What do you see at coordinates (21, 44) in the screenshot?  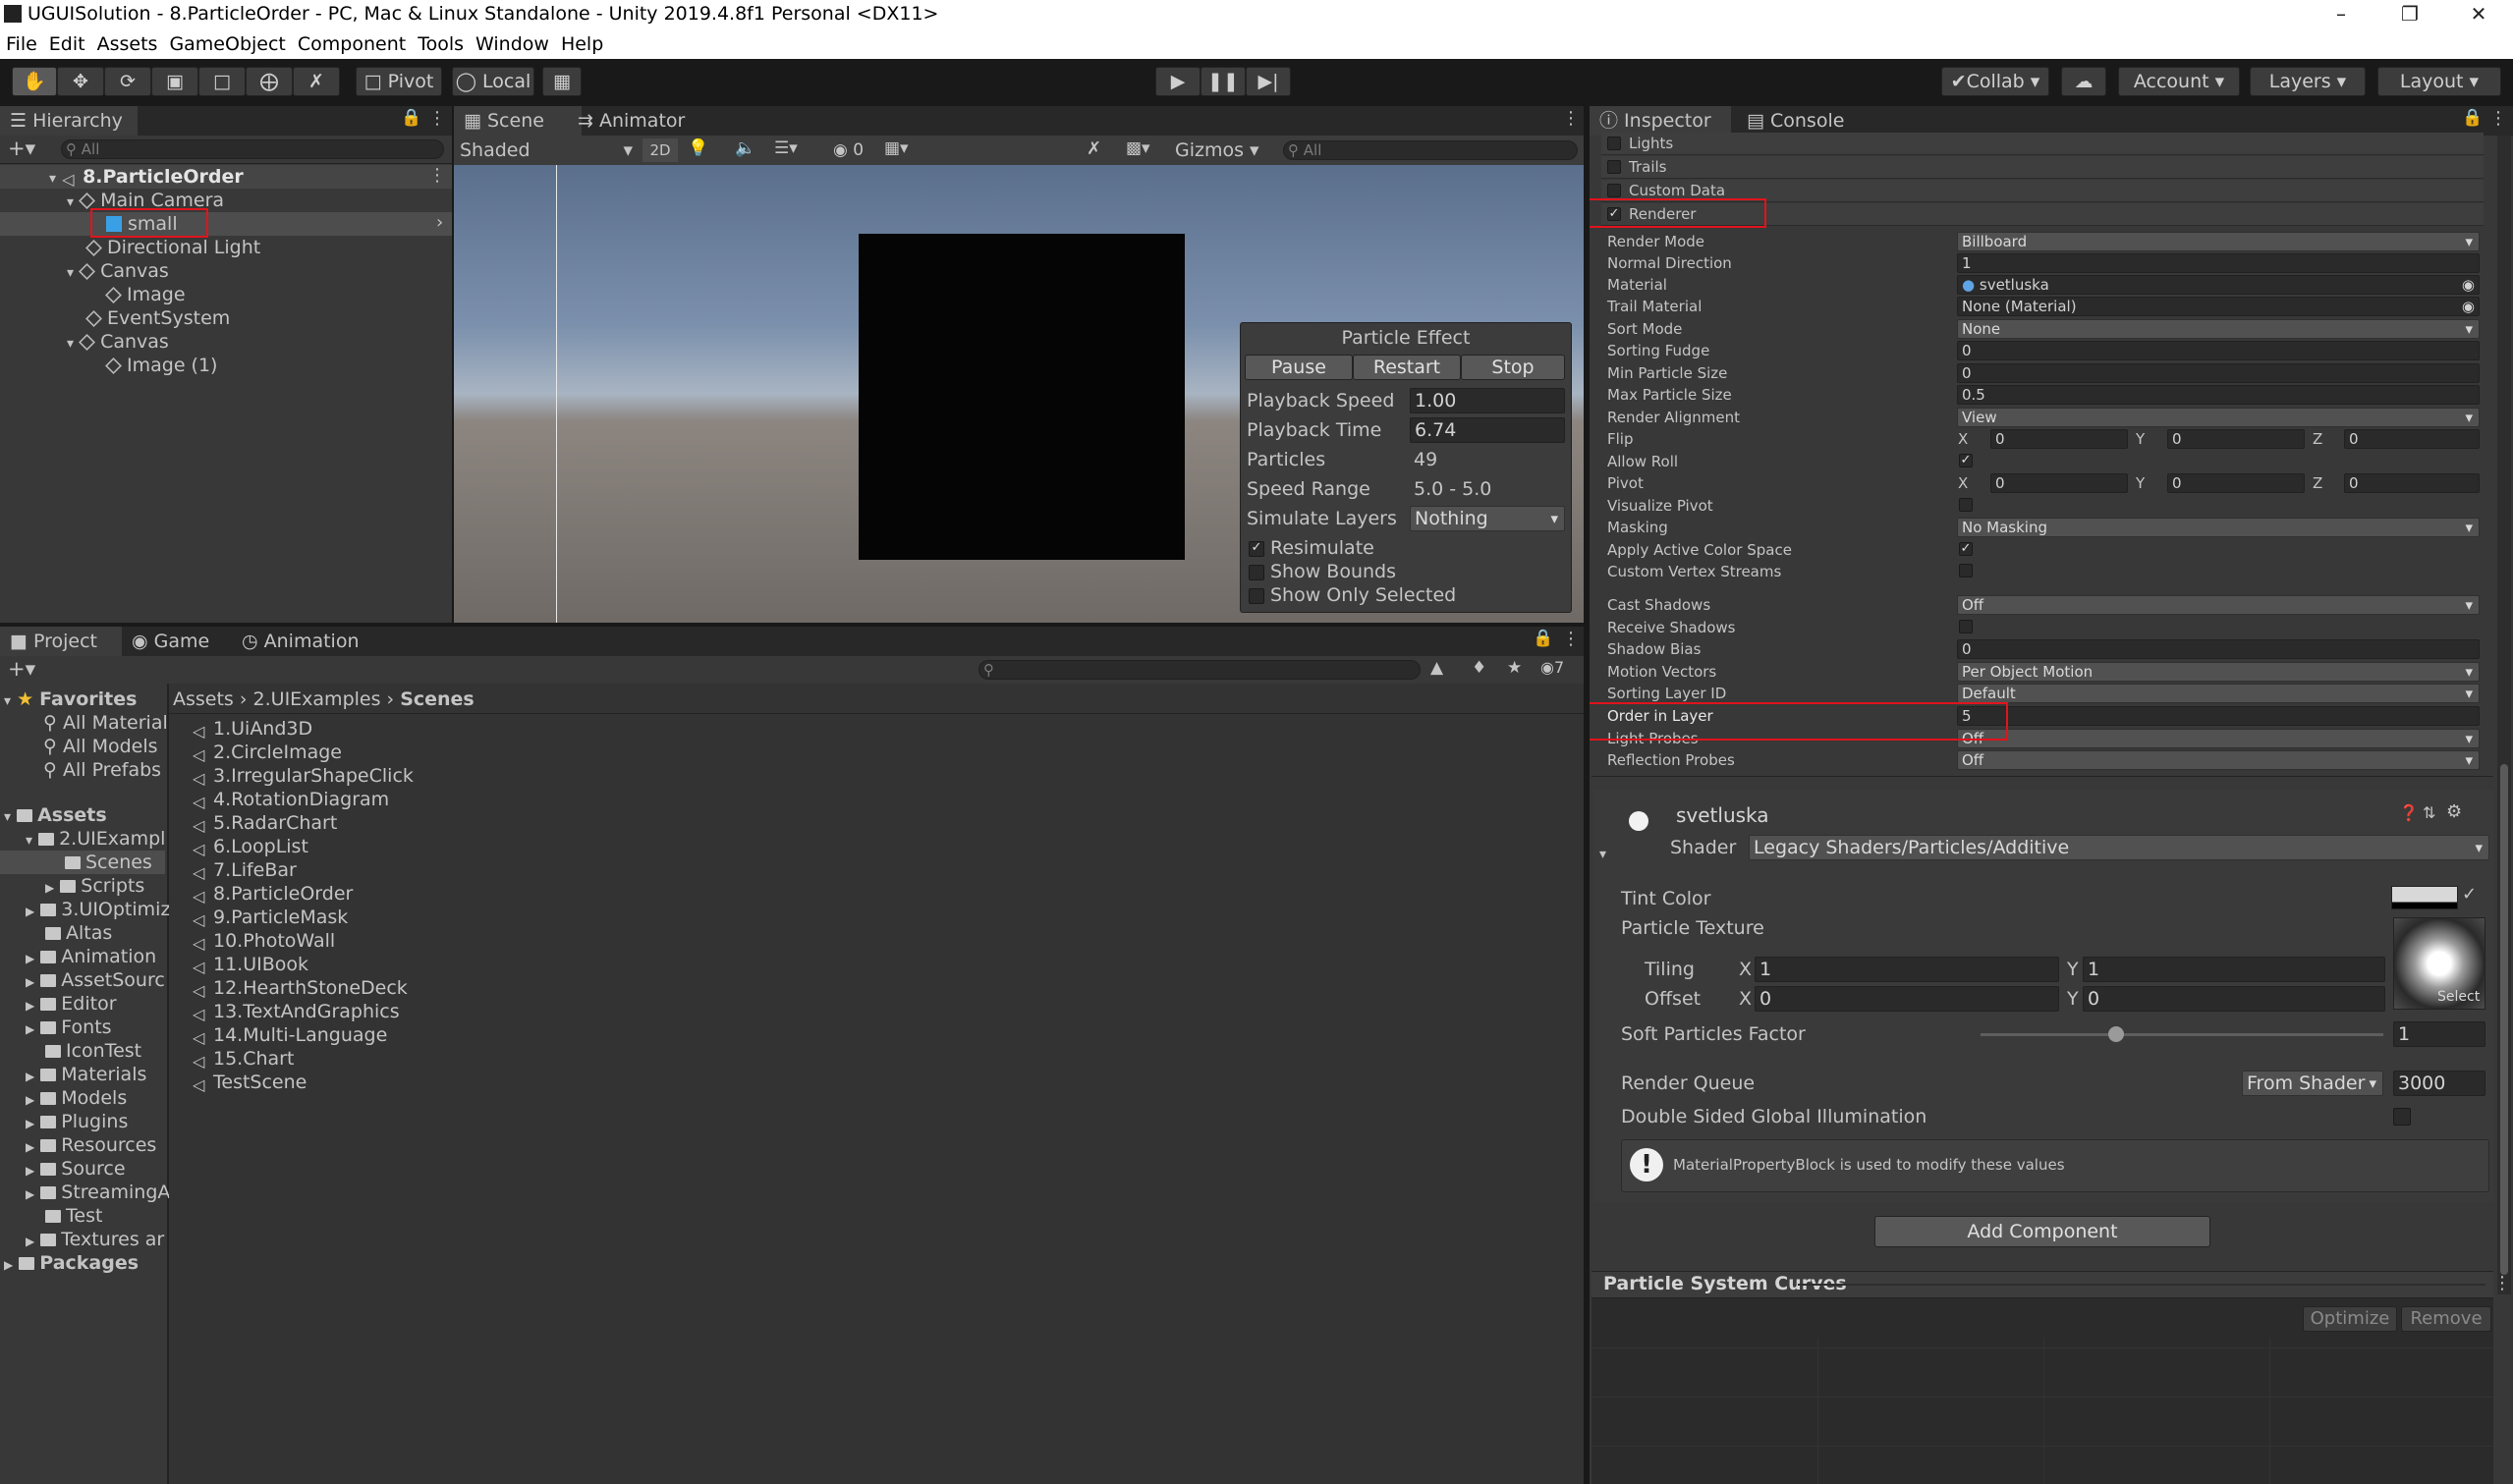 I see `menu-file: File` at bounding box center [21, 44].